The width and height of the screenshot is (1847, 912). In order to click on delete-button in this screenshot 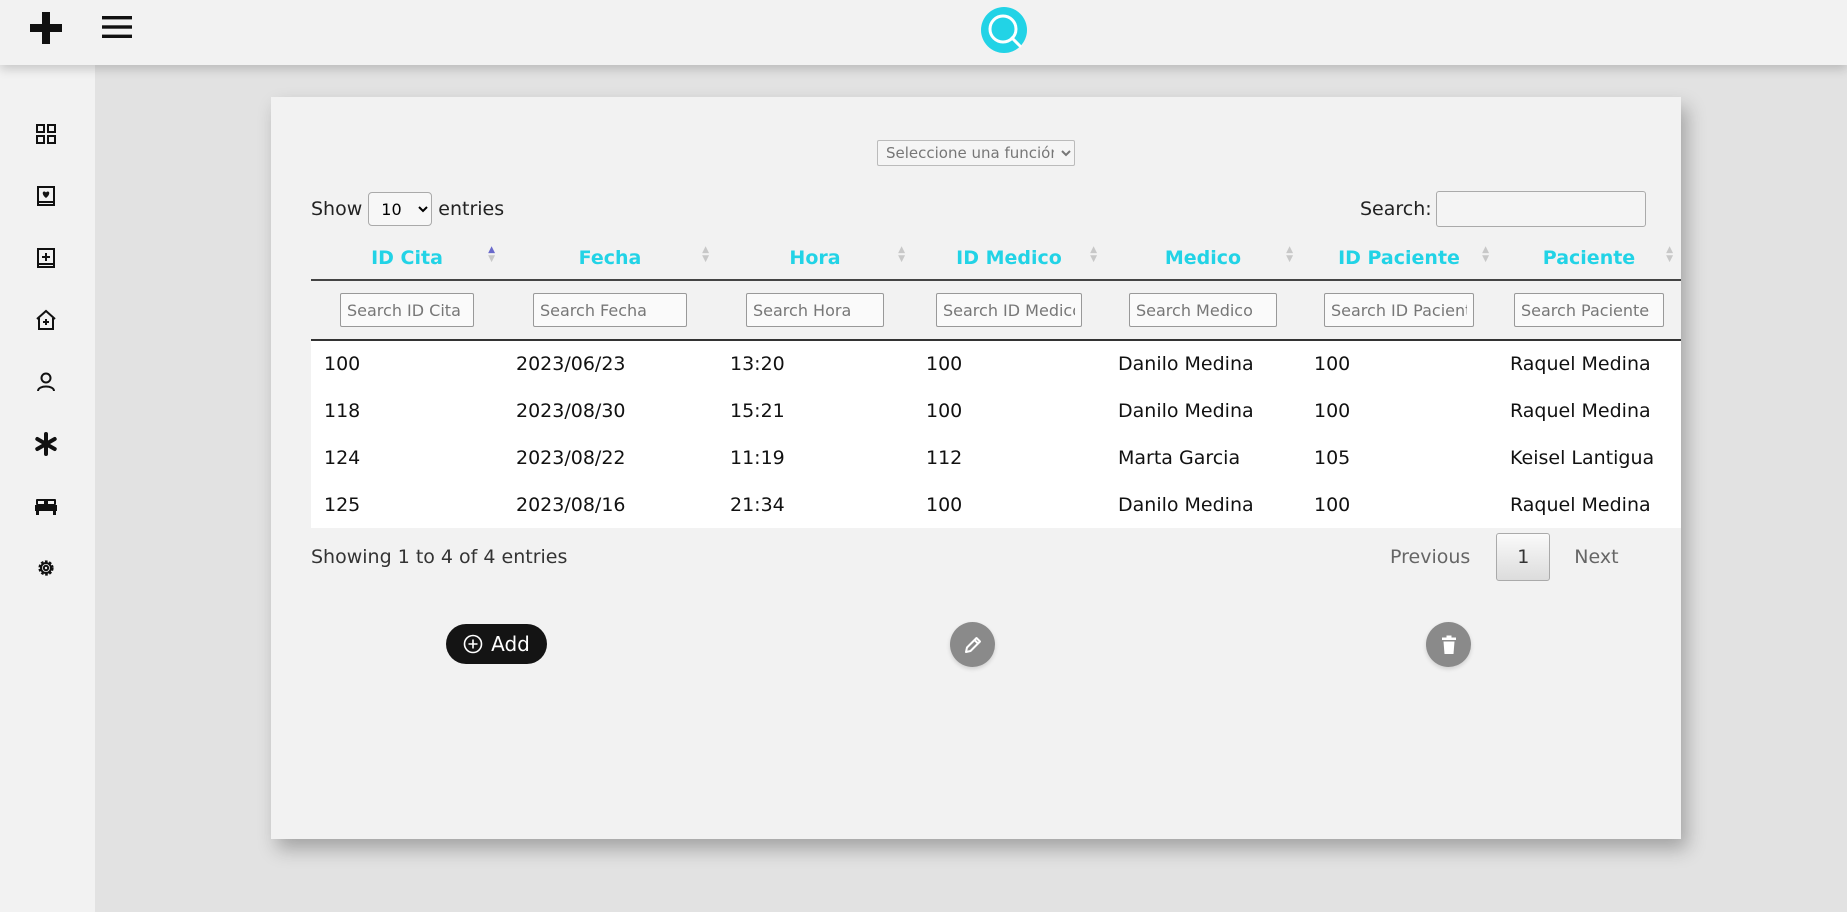, I will do `click(1448, 644)`.